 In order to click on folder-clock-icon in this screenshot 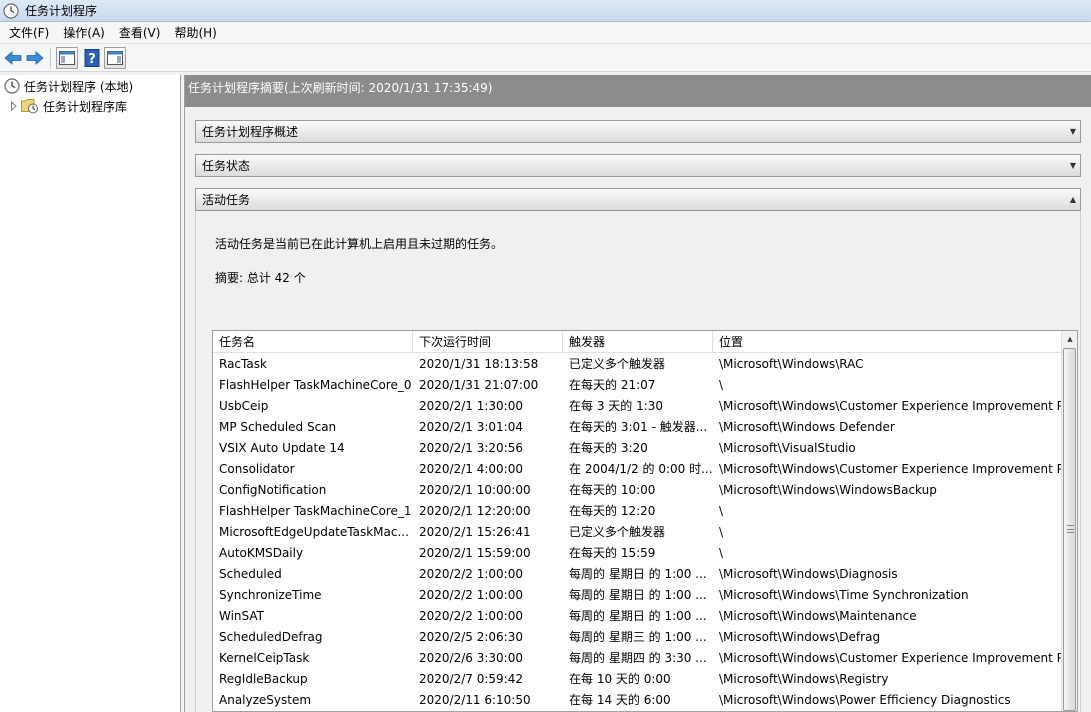, I will do `click(29, 106)`.